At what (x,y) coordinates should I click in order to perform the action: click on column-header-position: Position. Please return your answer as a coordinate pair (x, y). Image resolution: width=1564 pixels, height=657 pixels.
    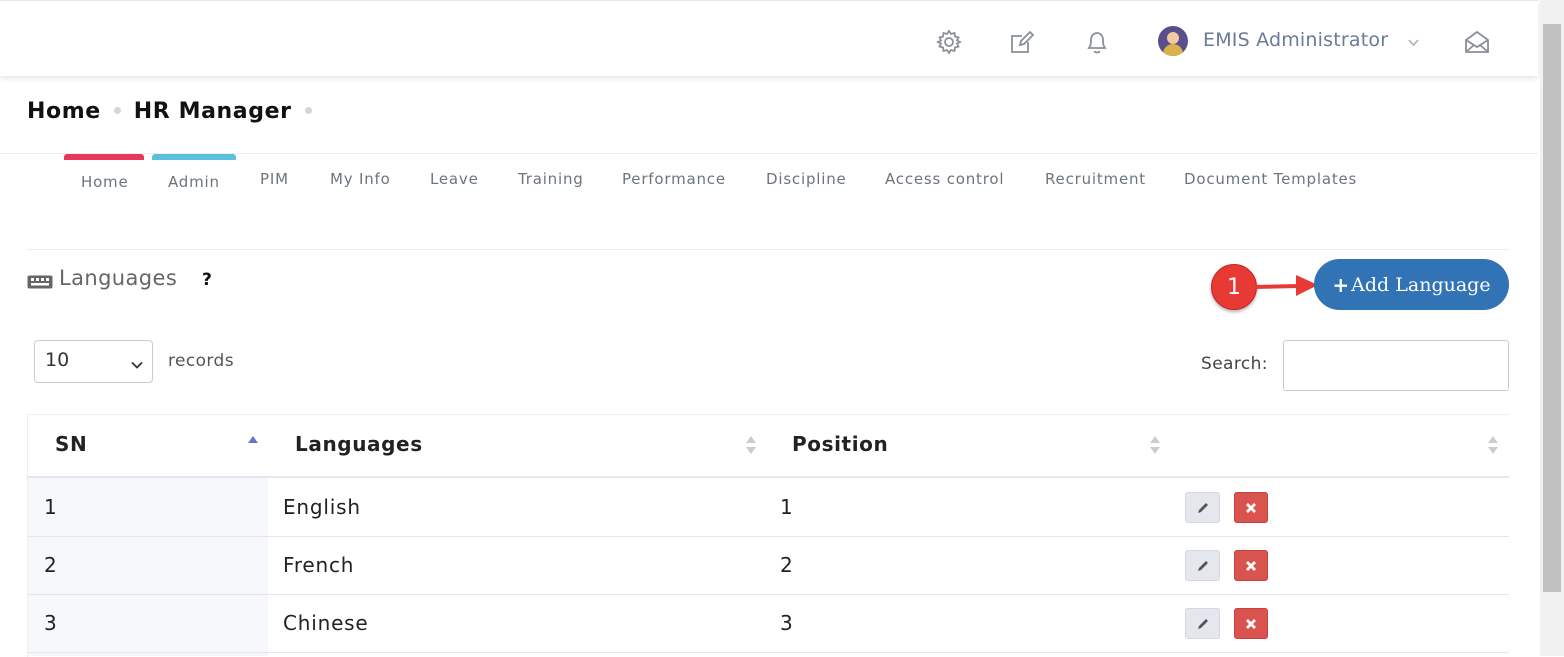
    Looking at the image, I should click on (840, 444).